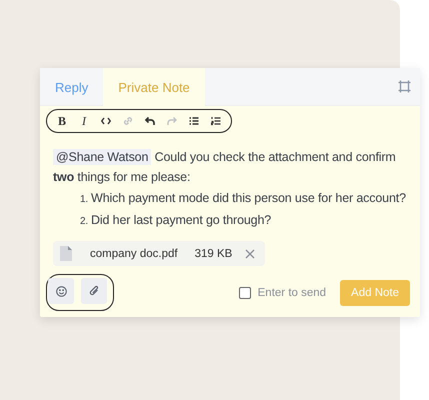  I want to click on attach-button, so click(94, 291).